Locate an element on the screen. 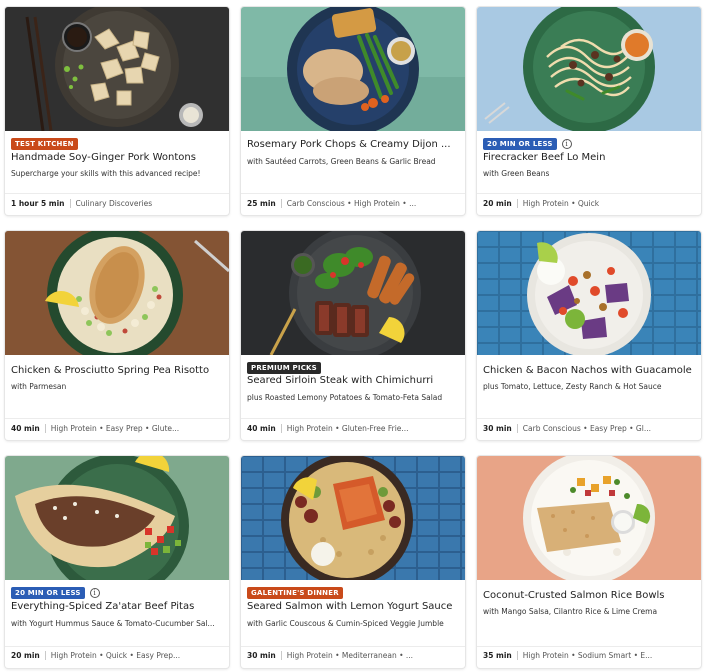 Image resolution: width=705 pixels, height=672 pixels. recipe-meta: 20 min High Protein • Quick is located at coordinates (589, 203).